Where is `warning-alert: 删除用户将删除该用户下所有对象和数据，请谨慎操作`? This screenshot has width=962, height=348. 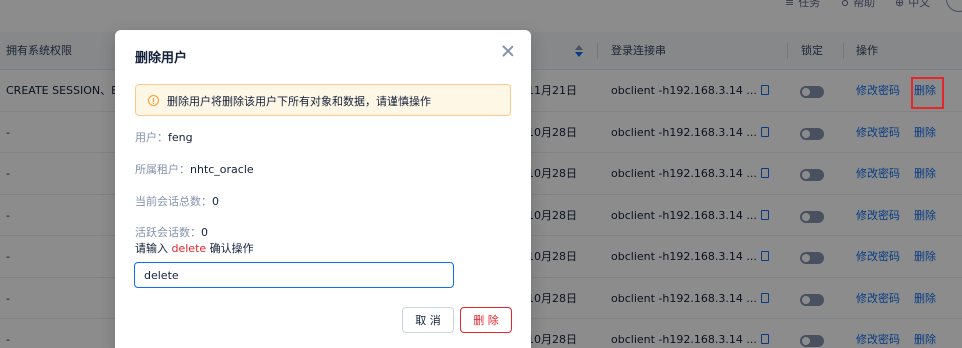 warning-alert: 删除用户将删除该用户下所有对象和数据，请谨慎操作 is located at coordinates (323, 100).